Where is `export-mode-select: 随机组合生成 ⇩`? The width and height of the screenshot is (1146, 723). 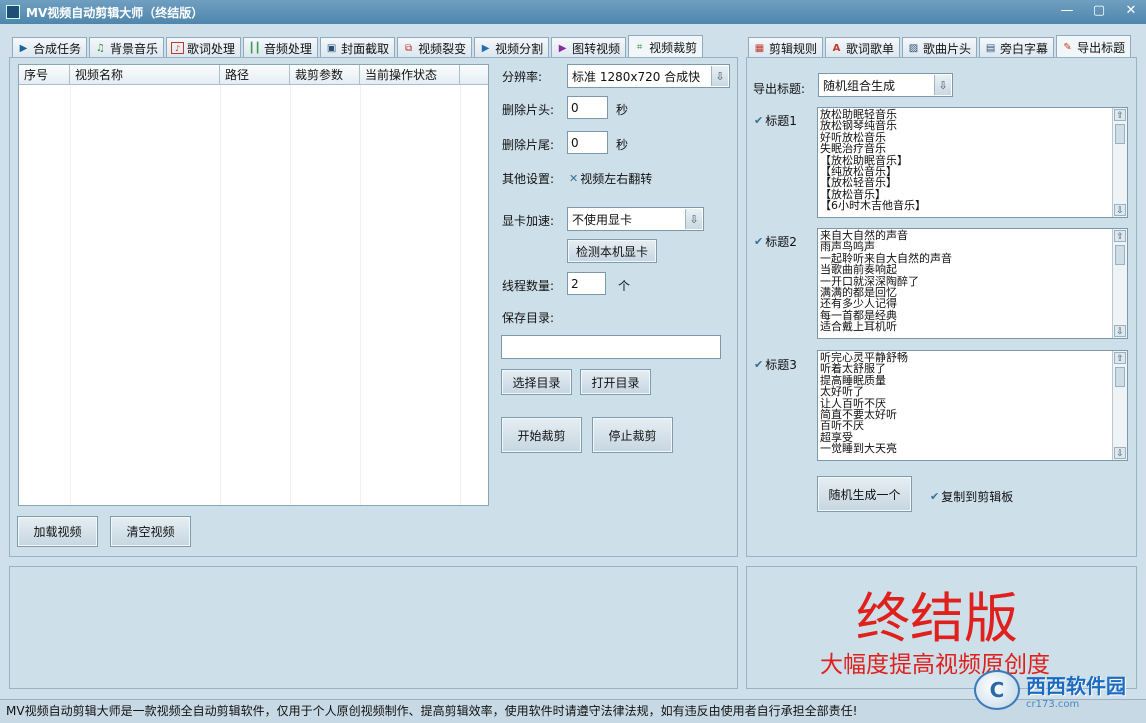 export-mode-select: 随机组合生成 ⇩ is located at coordinates (885, 85).